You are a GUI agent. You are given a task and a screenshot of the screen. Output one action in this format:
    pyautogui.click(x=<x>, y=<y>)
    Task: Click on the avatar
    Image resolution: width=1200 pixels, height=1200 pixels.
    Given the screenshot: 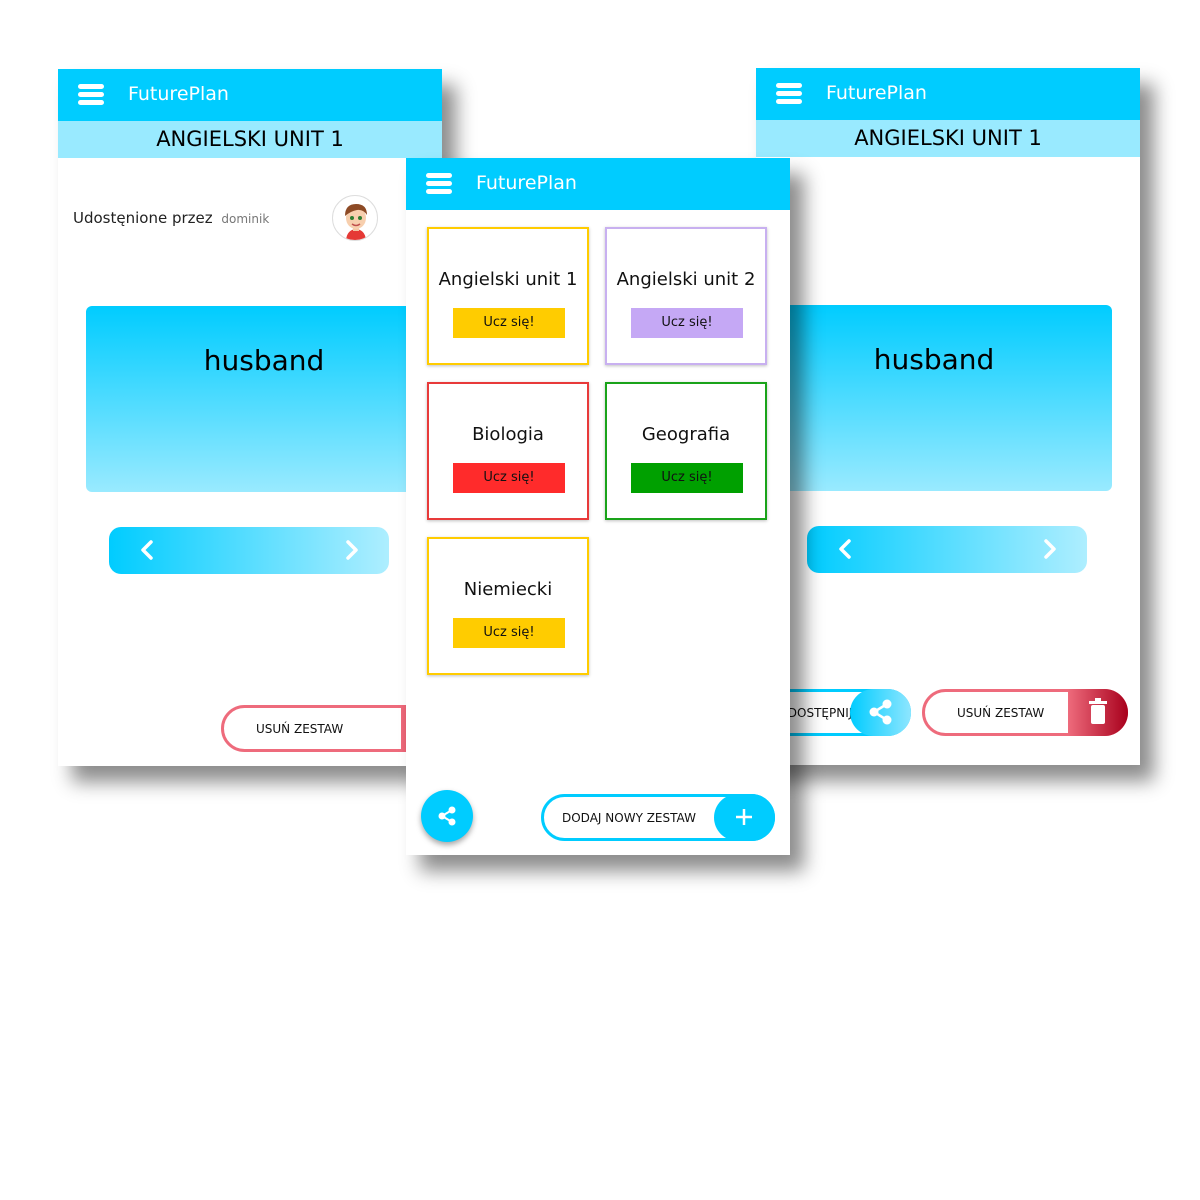 What is the action you would take?
    pyautogui.click(x=355, y=218)
    